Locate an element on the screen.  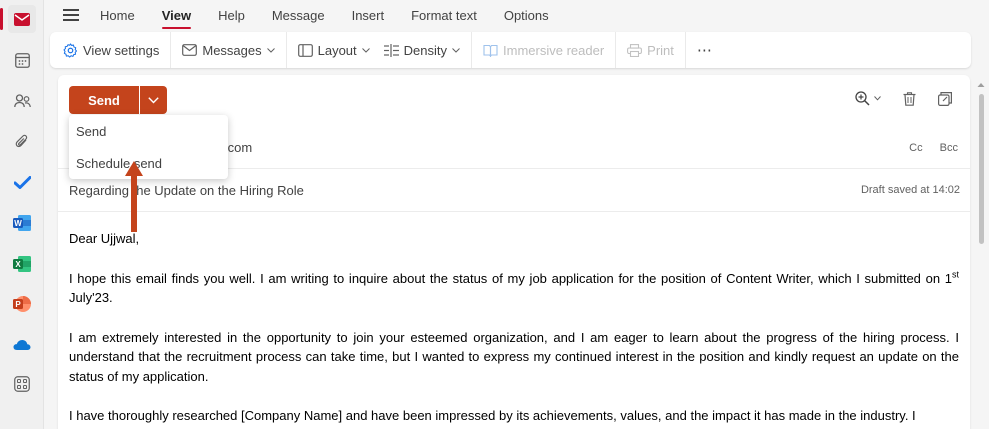
print-button: Print is located at coordinates (650, 50).